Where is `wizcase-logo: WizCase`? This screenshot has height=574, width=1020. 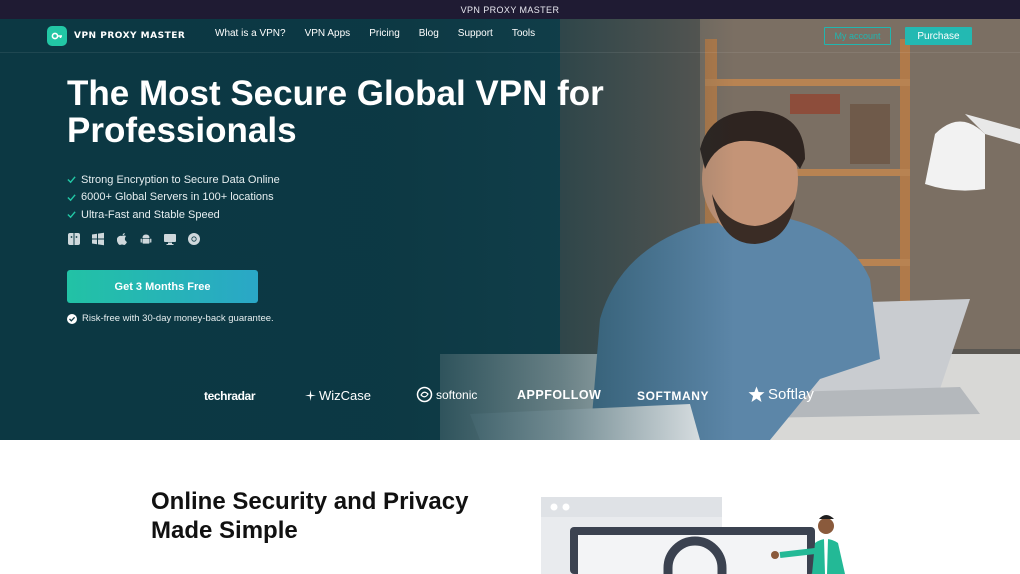
wizcase-logo: WizCase is located at coordinates (338, 395).